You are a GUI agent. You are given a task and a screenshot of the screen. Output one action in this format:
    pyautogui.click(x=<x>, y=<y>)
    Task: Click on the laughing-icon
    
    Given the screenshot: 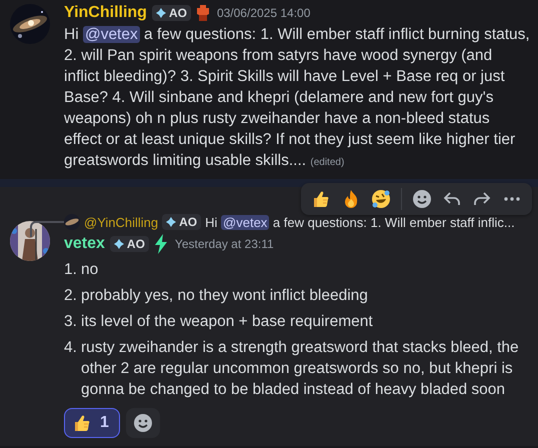 What is the action you would take?
    pyautogui.click(x=381, y=199)
    